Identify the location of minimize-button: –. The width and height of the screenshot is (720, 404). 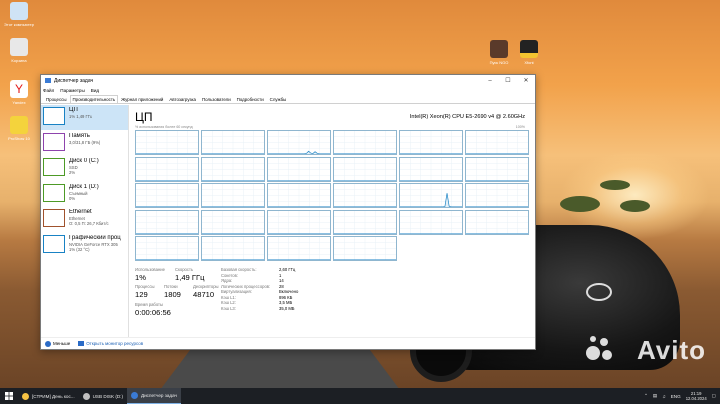
(490, 81).